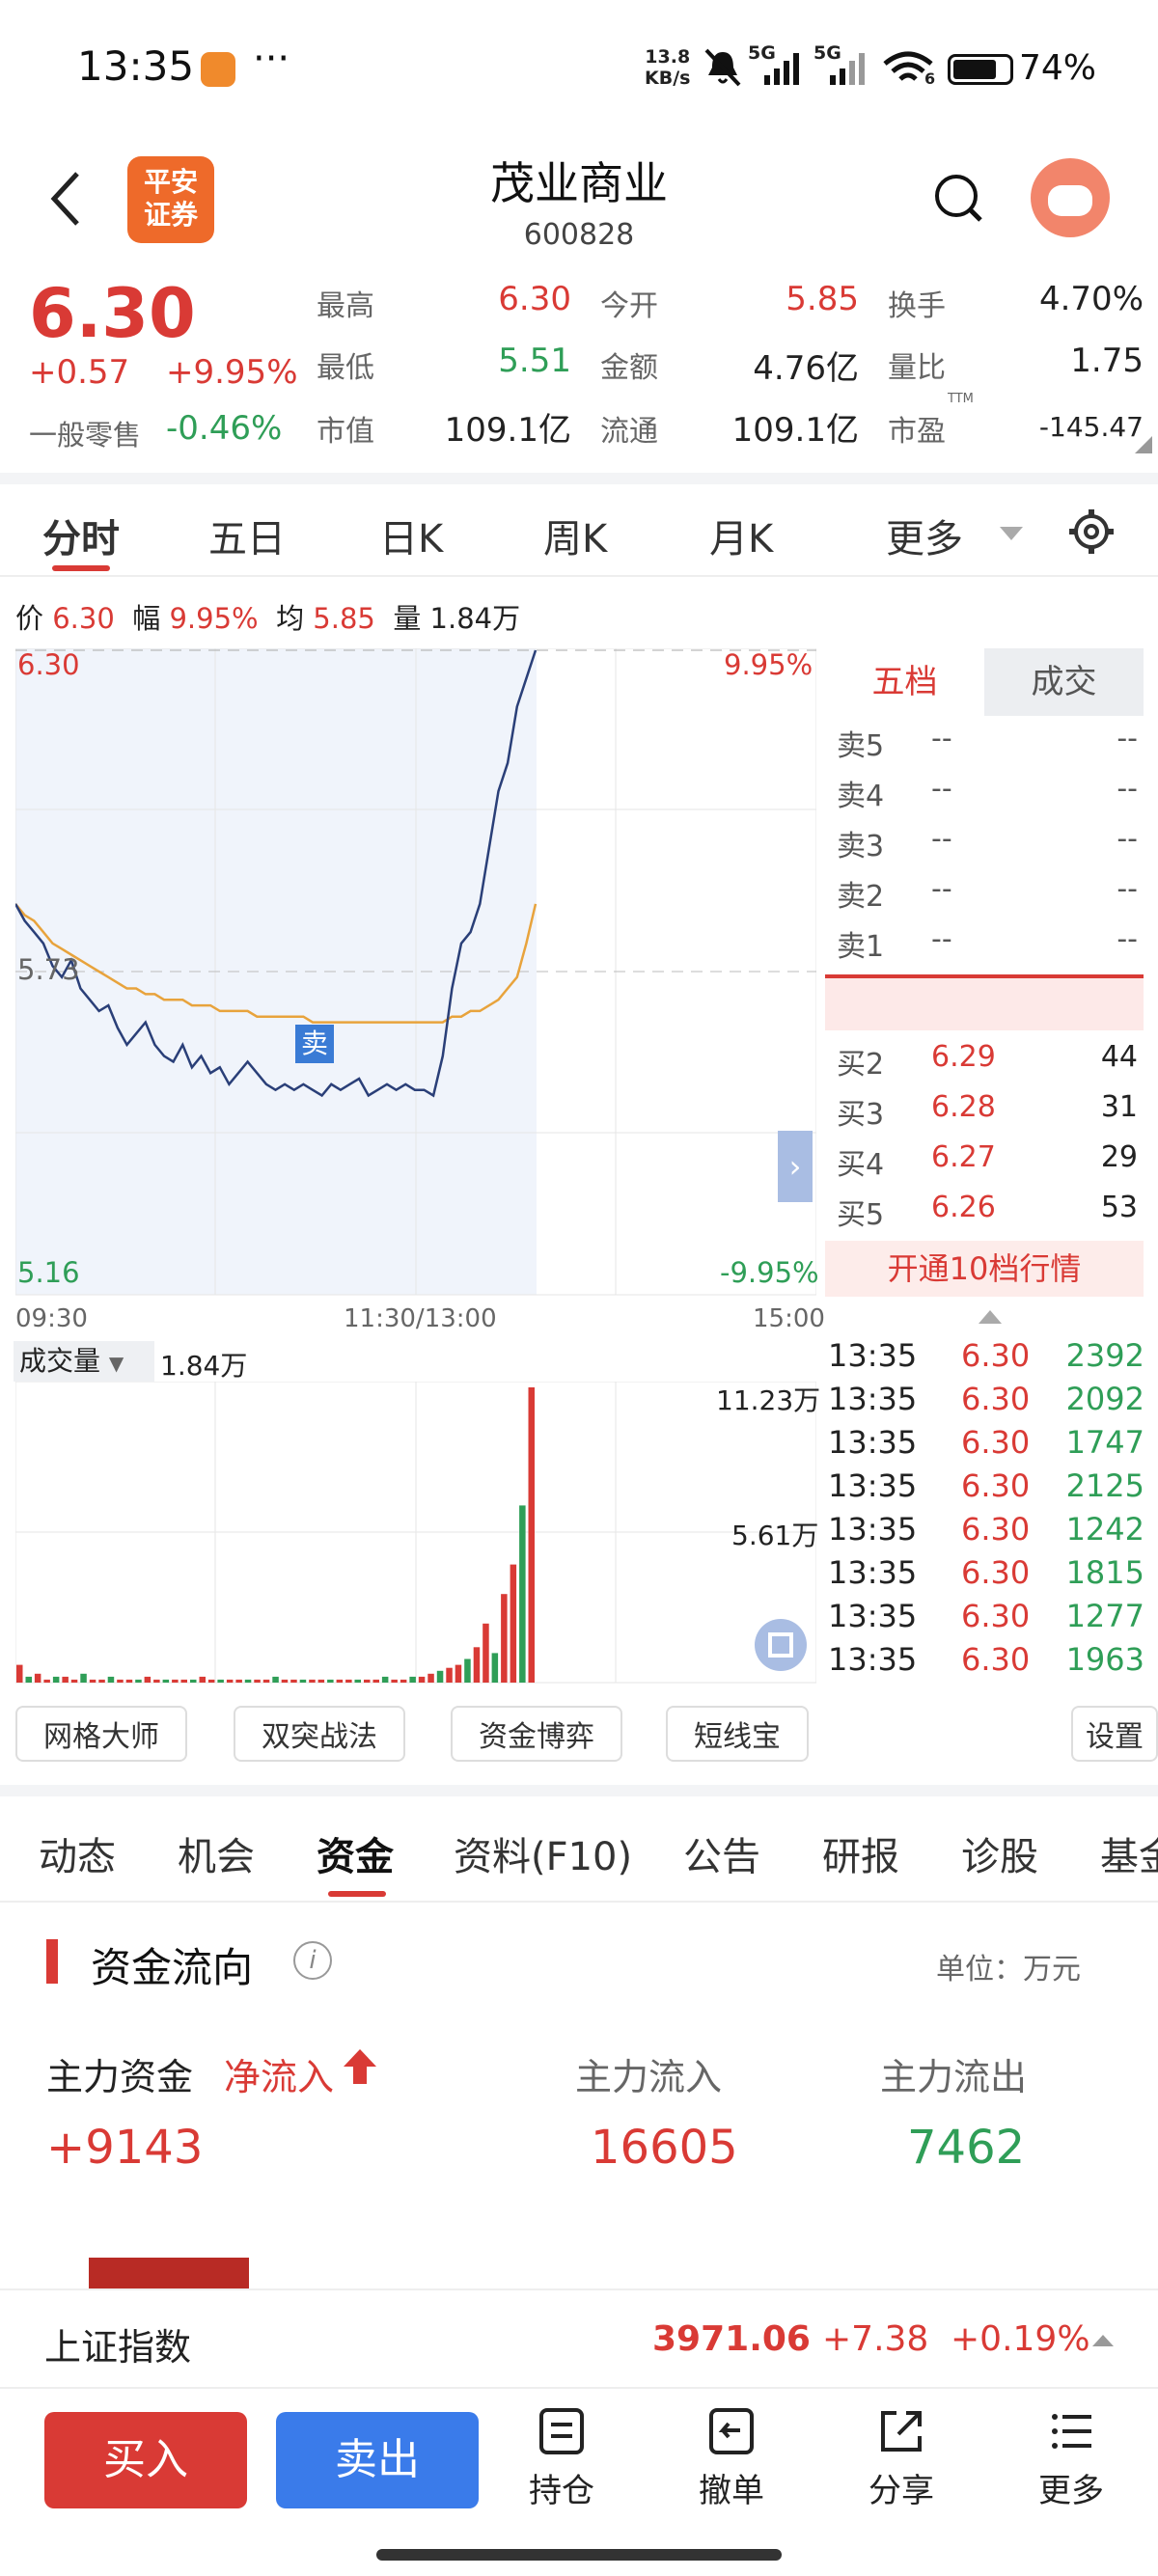 This screenshot has height=2576, width=1158. Describe the element at coordinates (146, 619) in the screenshot. I see `info-amp-label: 幅` at that location.